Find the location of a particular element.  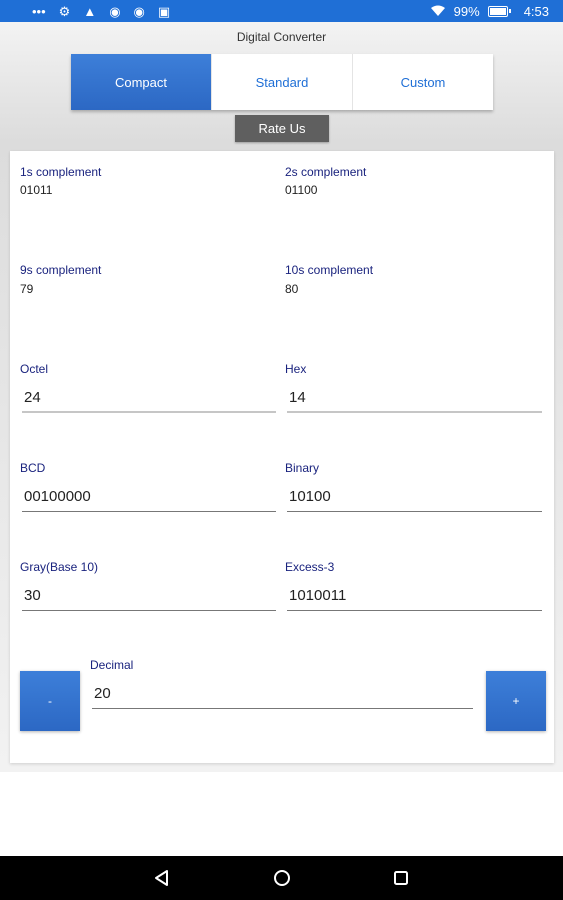

tab-custom: Custom is located at coordinates (423, 82).